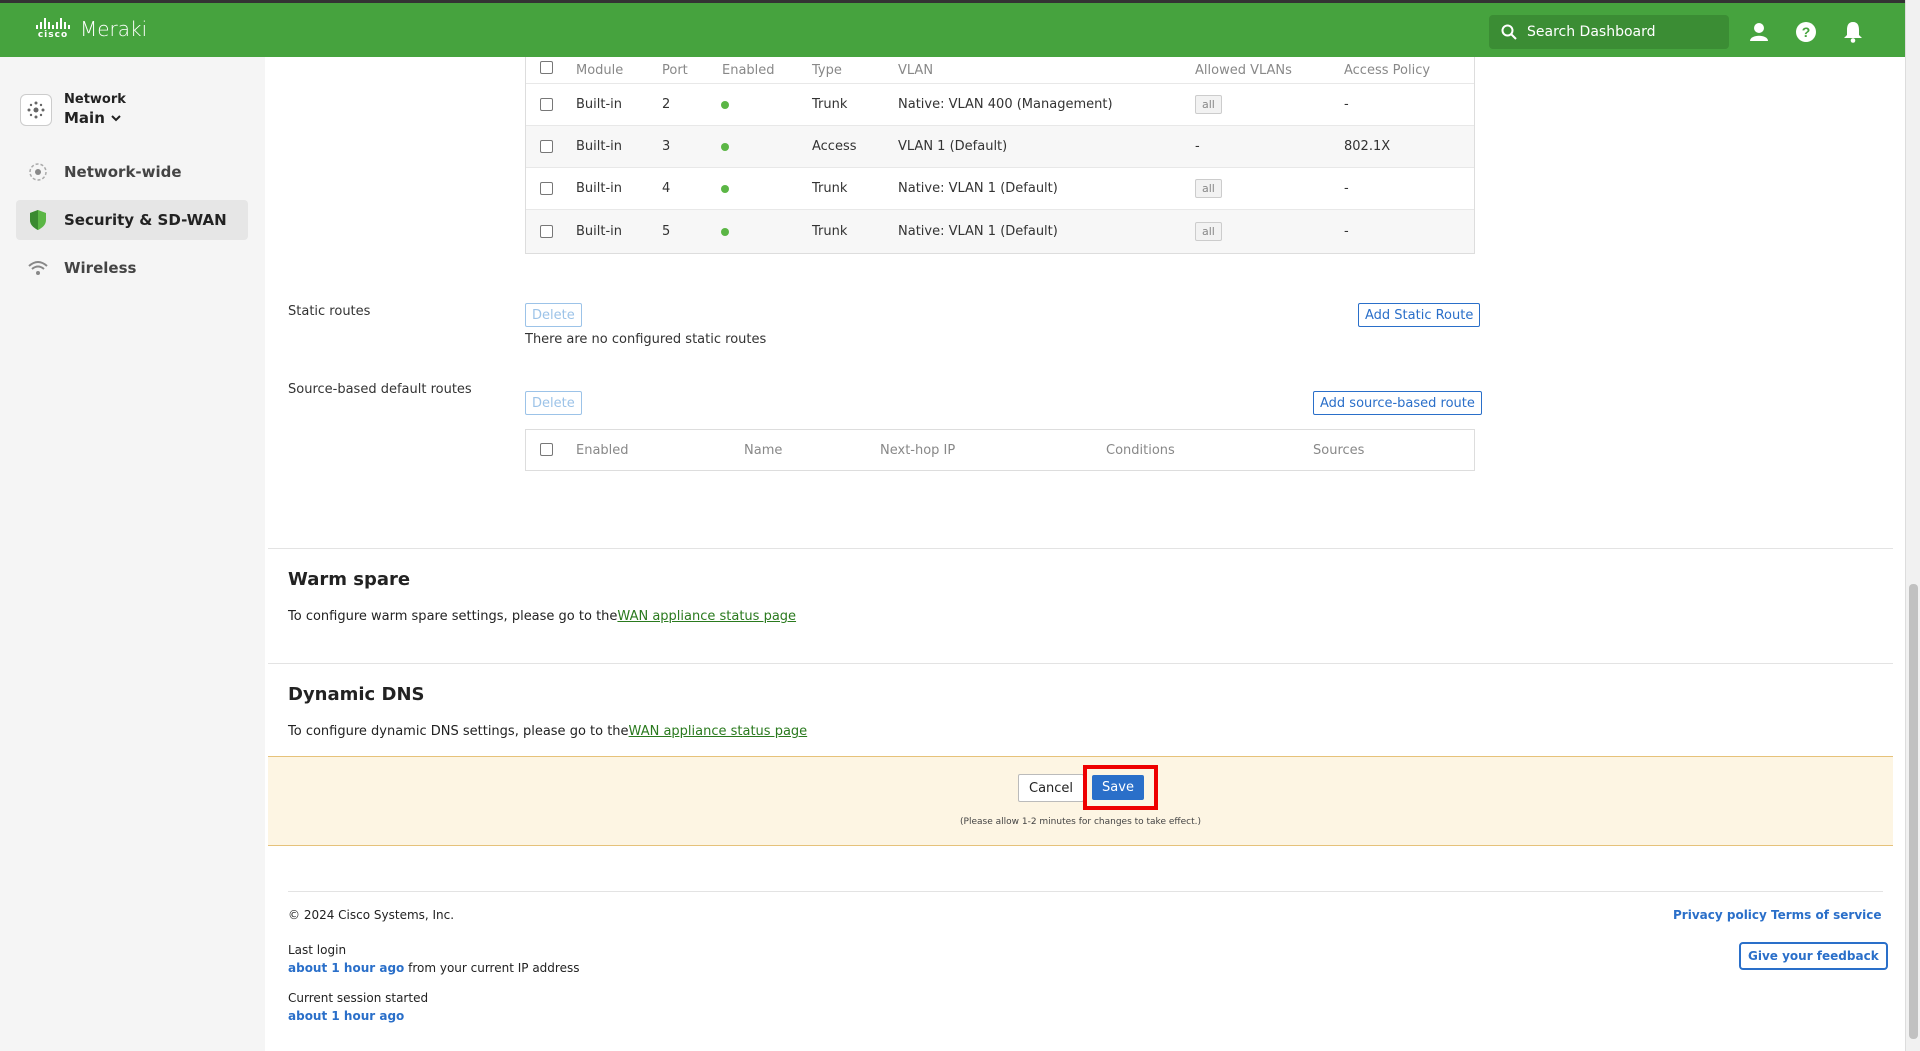 The image size is (1920, 1051). I want to click on col-module: Module, so click(600, 70).